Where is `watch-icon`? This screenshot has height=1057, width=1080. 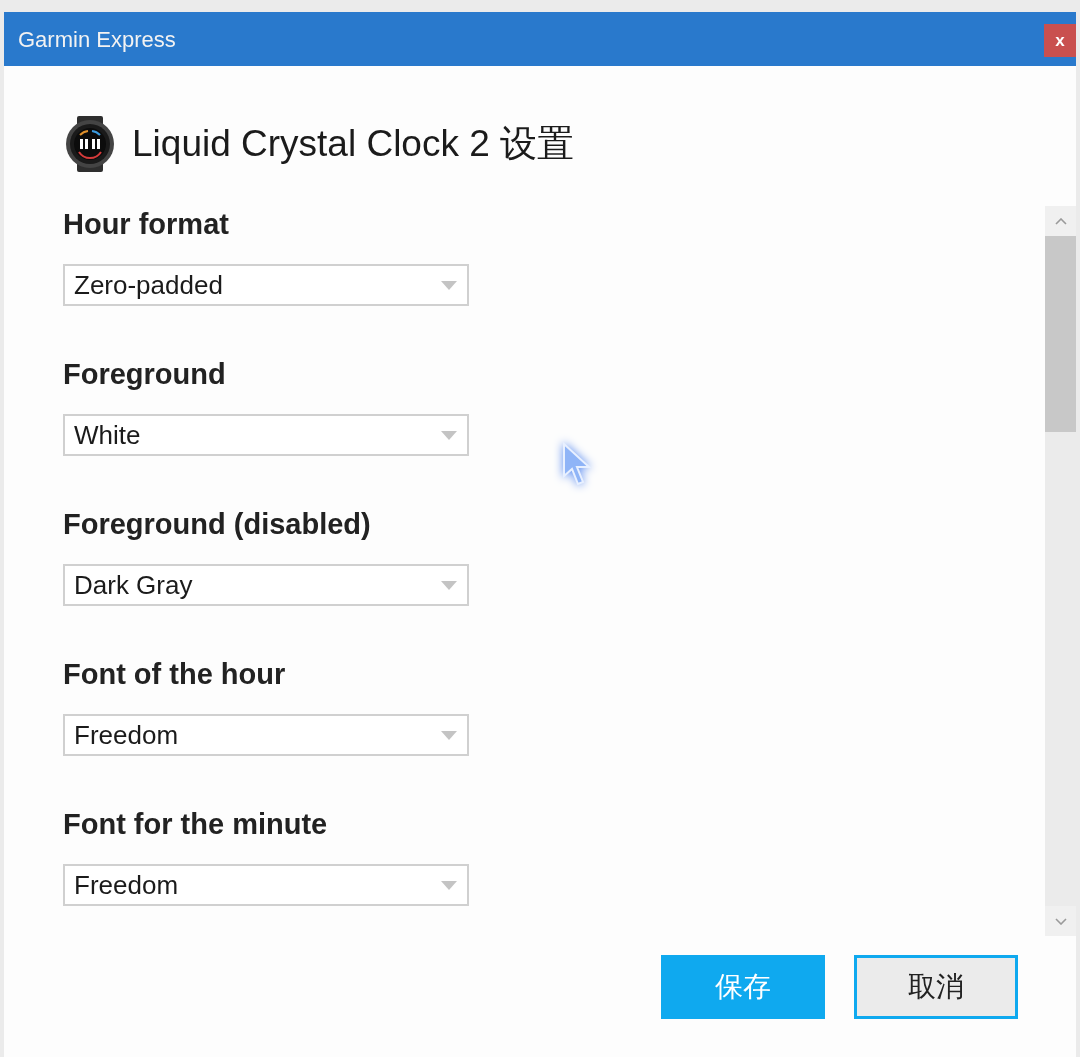
watch-icon is located at coordinates (90, 144).